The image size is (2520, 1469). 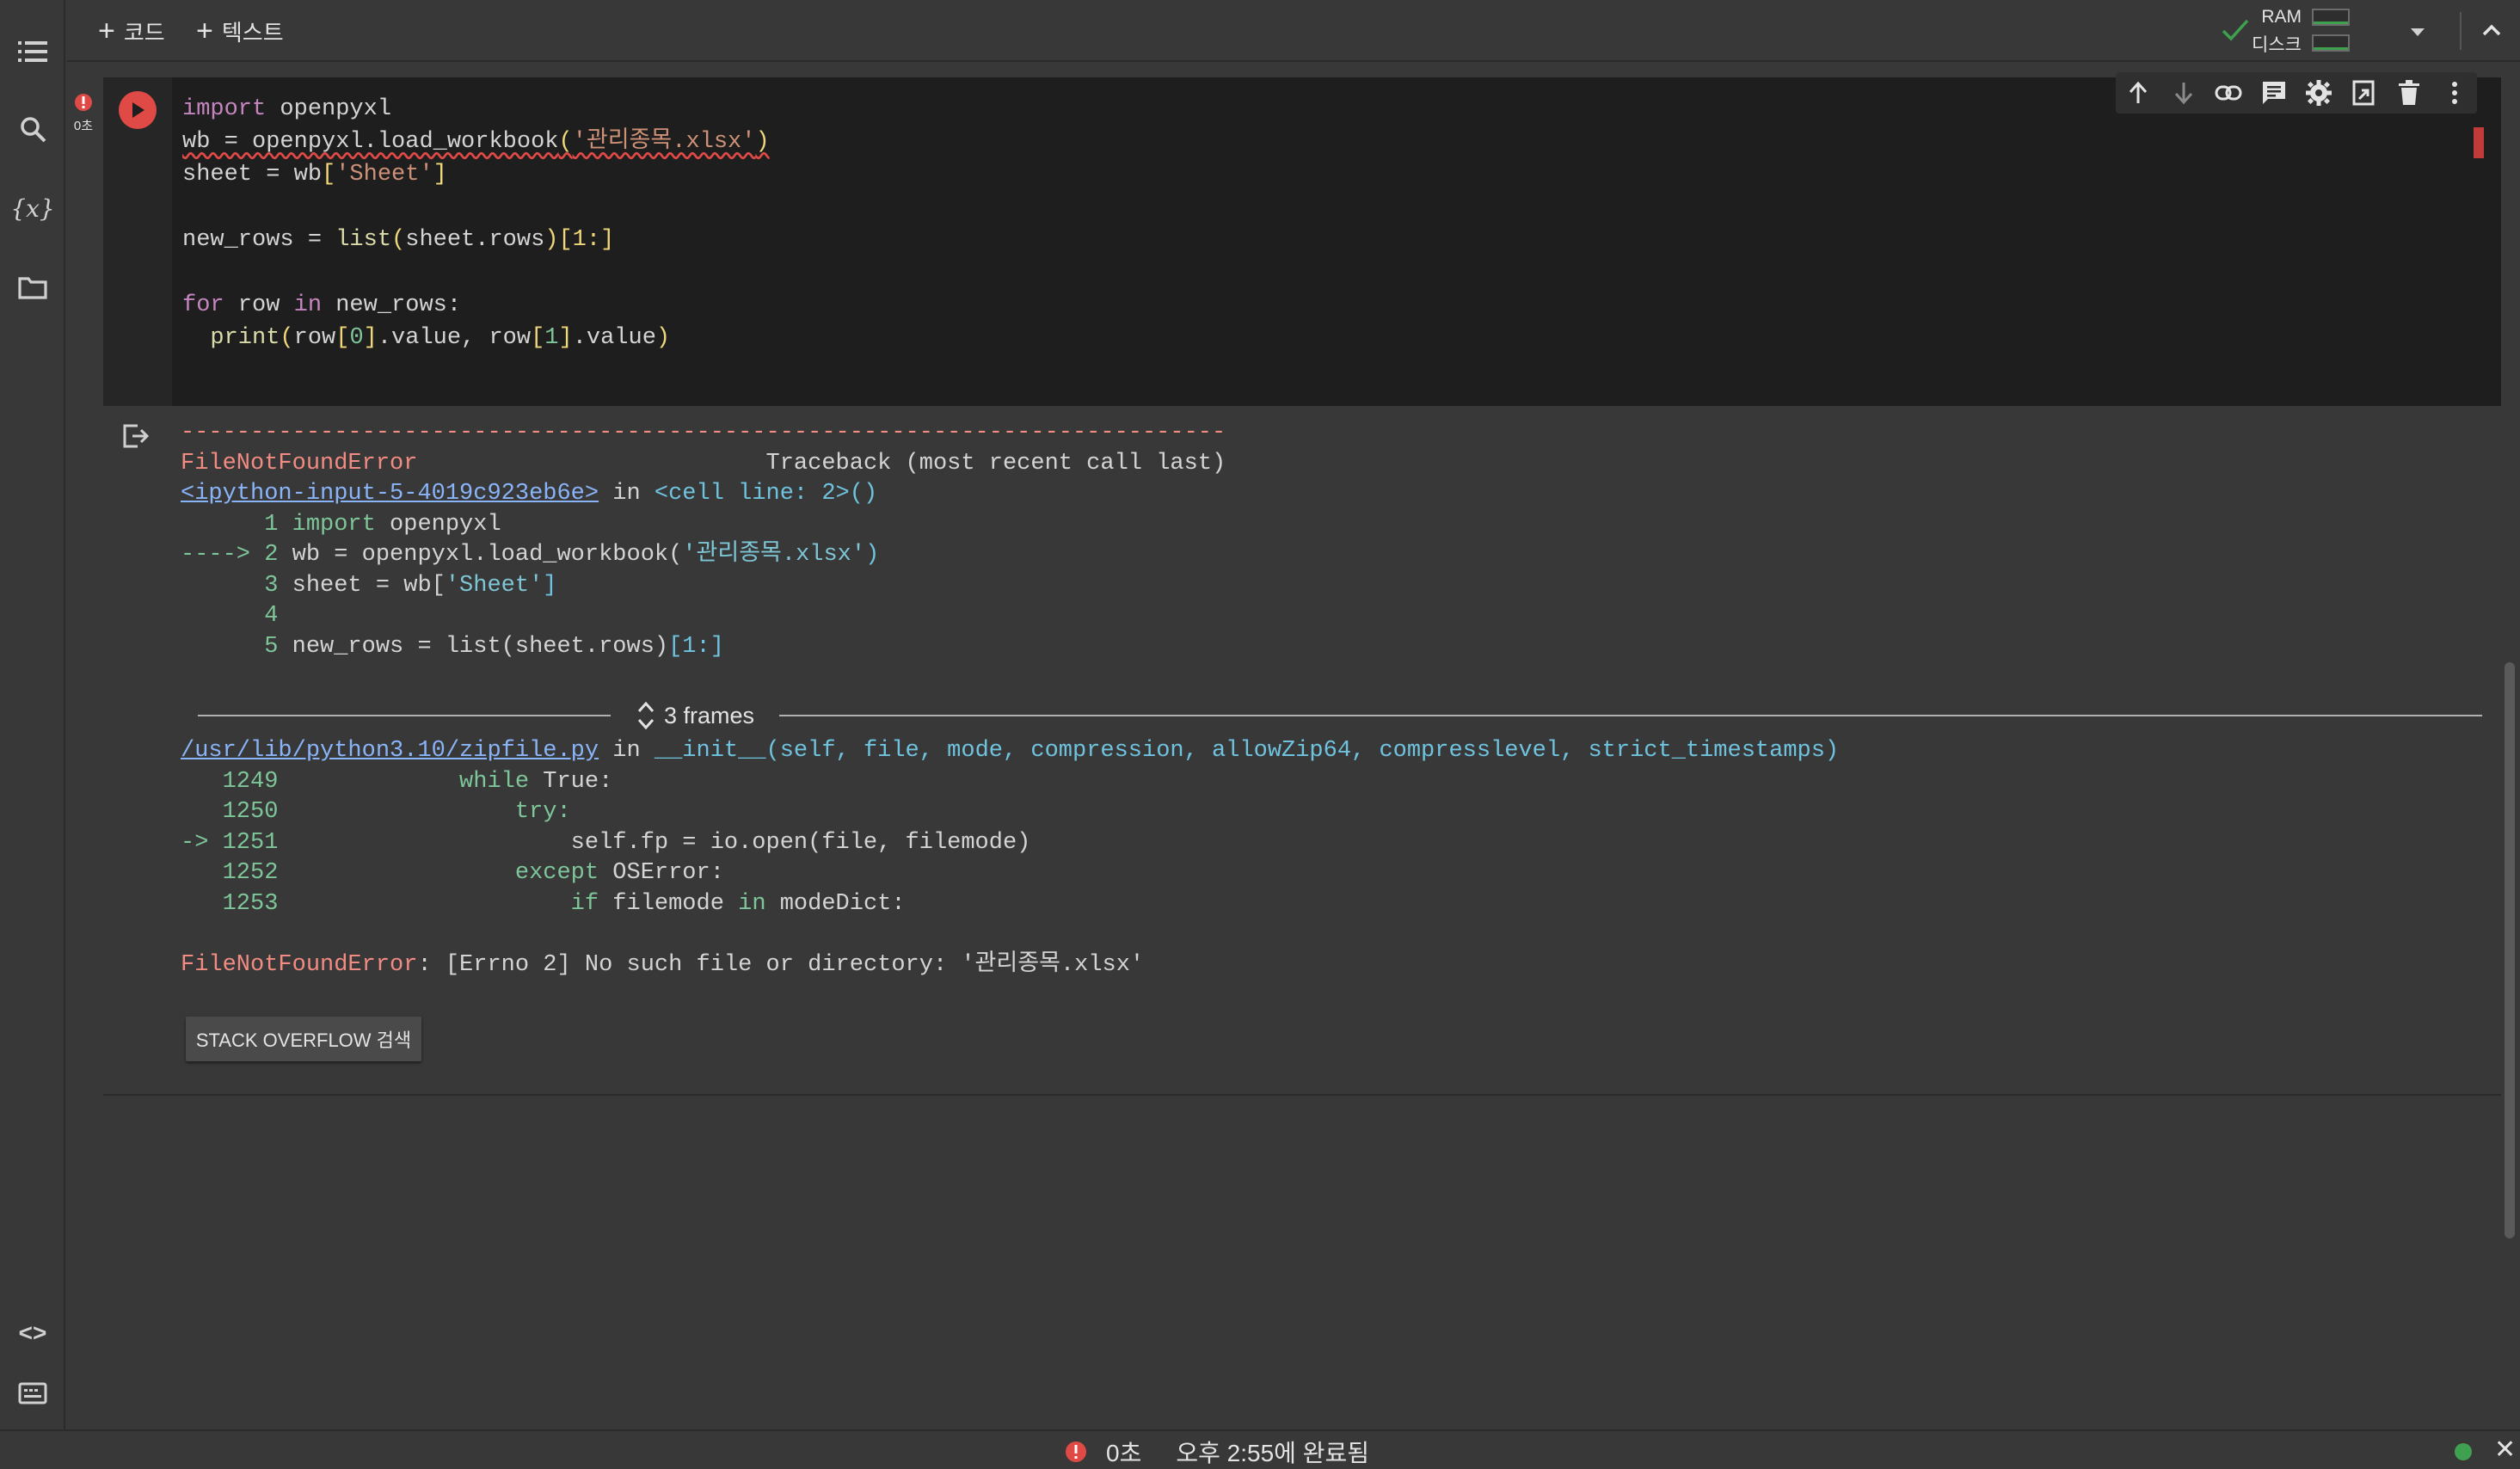 I want to click on ipython-input-link: <ipython-input-5-4019c923eb6e>, so click(x=390, y=494).